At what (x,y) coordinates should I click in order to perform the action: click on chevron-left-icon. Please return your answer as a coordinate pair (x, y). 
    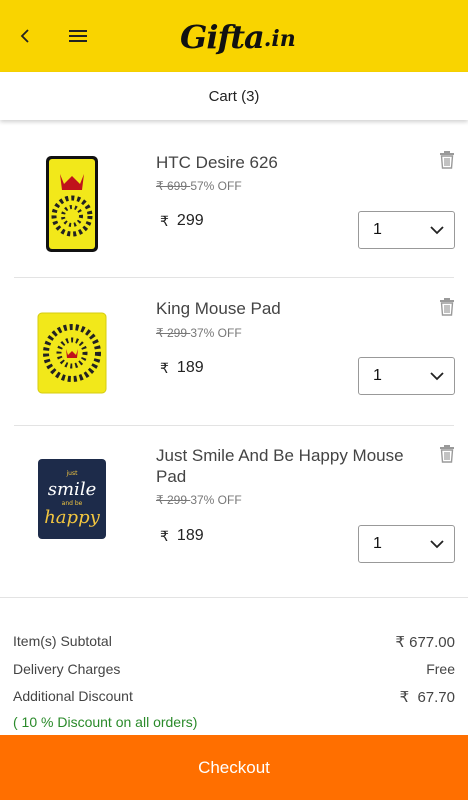
    Looking at the image, I should click on (24, 36).